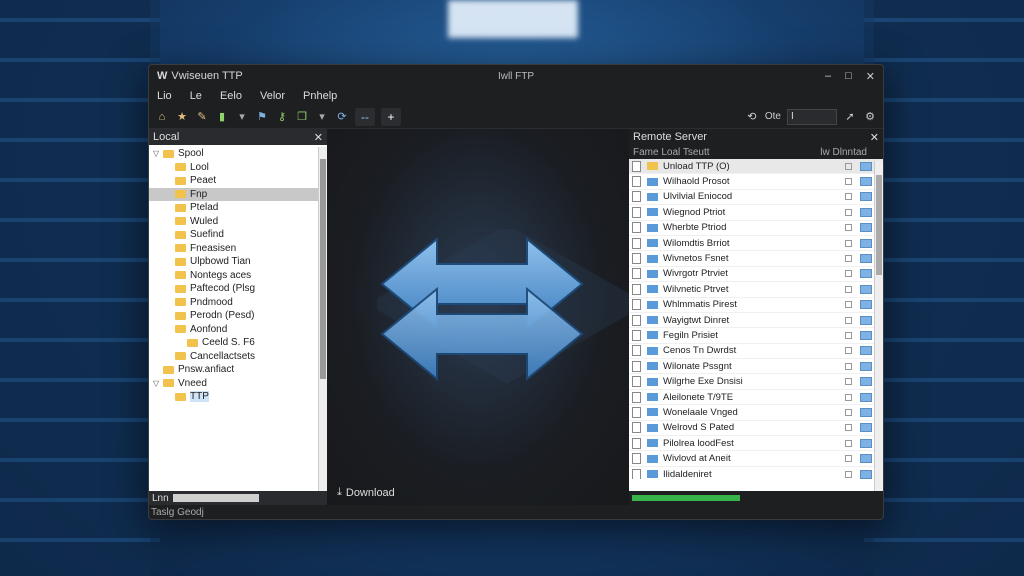  What do you see at coordinates (756, 336) in the screenshot?
I see `file-row: Fegiln Prisiet` at bounding box center [756, 336].